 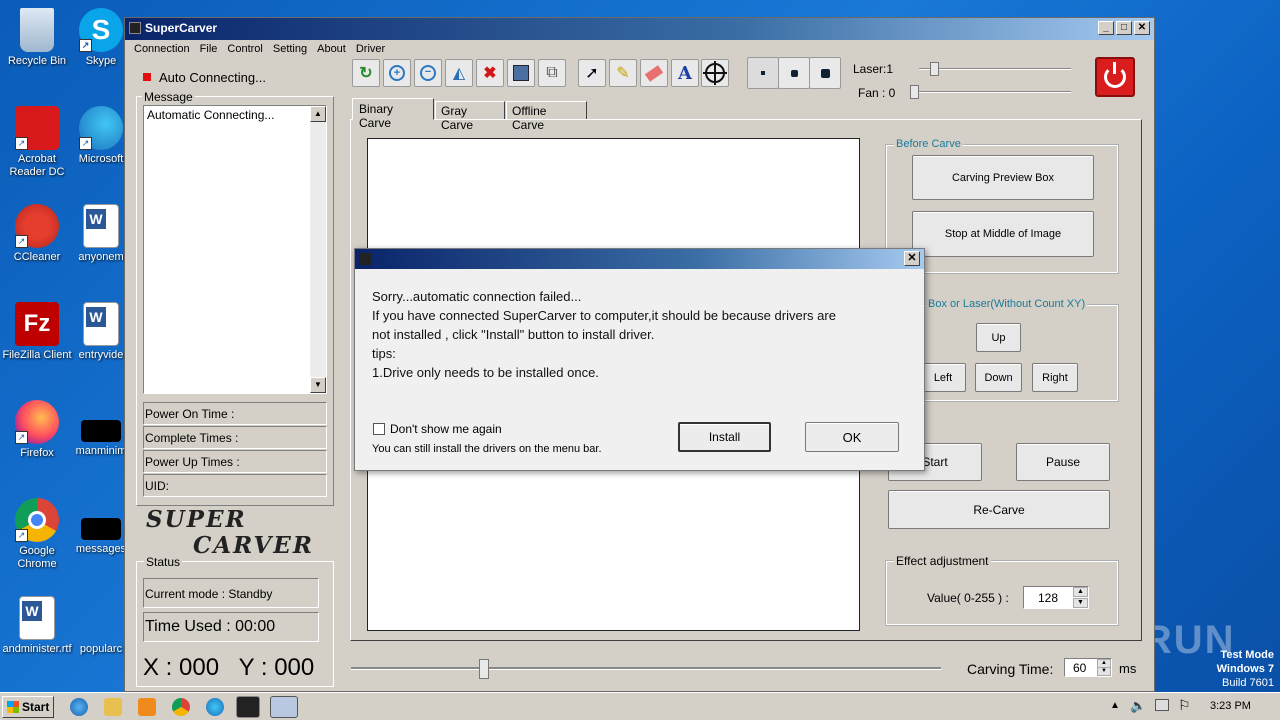 I want to click on laser-slider-thumb, so click(x=934, y=69).